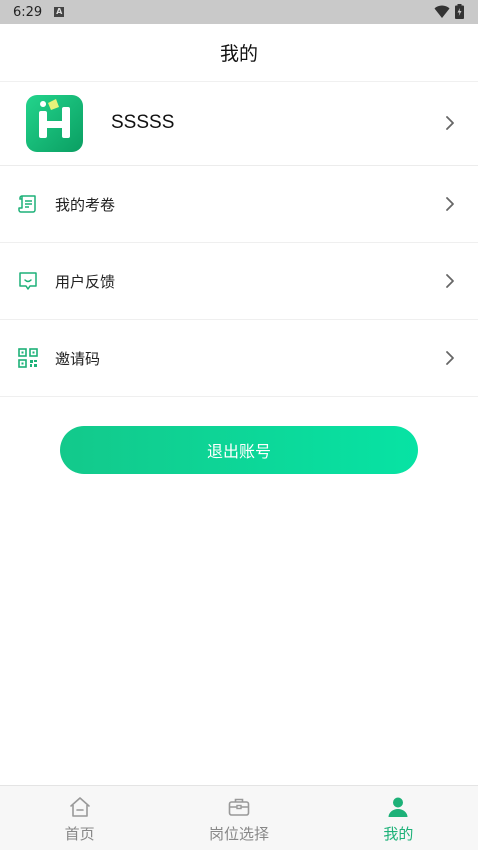 Image resolution: width=478 pixels, height=850 pixels. I want to click on tab-label: 首页, so click(79, 834).